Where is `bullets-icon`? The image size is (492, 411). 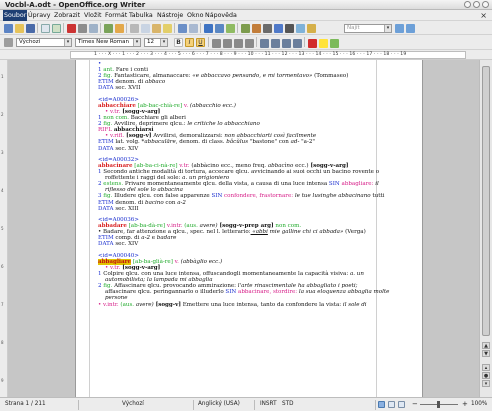
bullets-icon is located at coordinates (275, 43).